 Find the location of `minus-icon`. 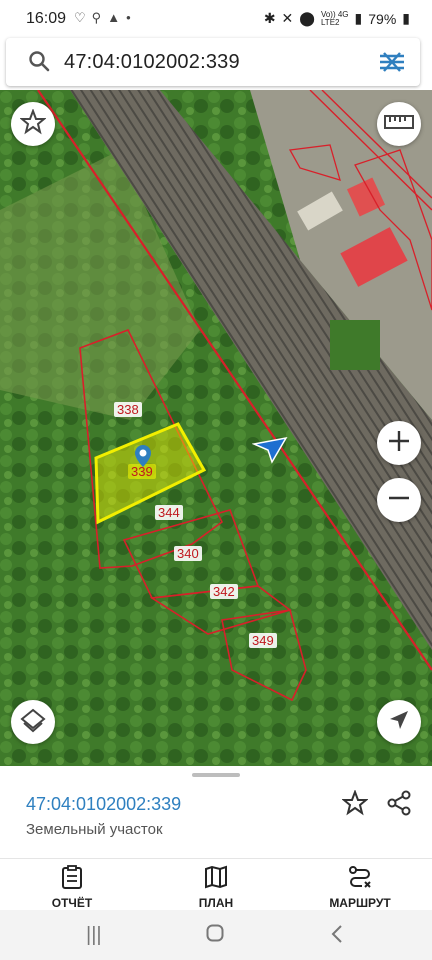

minus-icon is located at coordinates (399, 500).